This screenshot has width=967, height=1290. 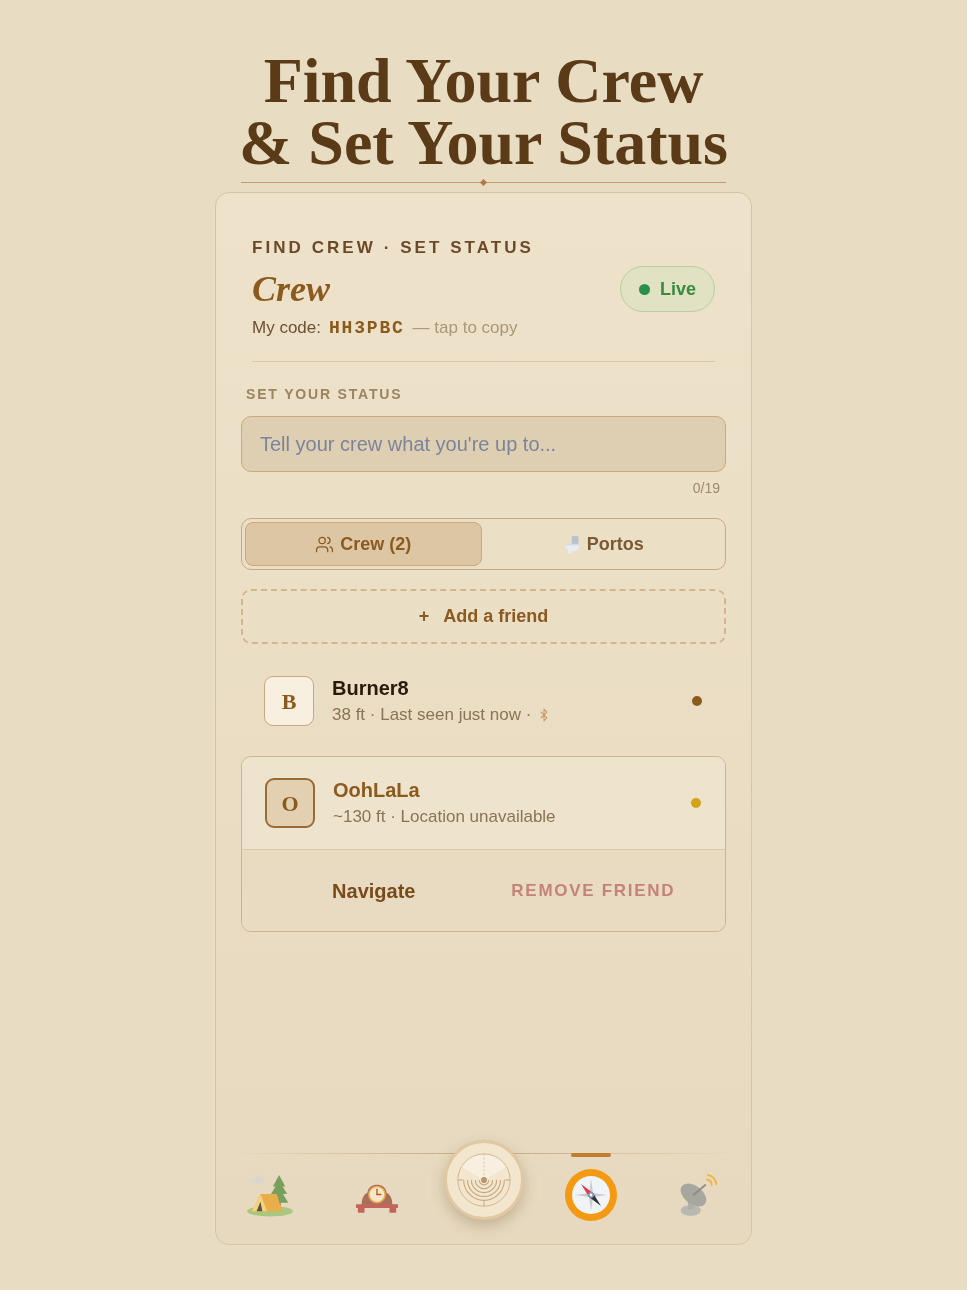 What do you see at coordinates (291, 289) in the screenshot?
I see `screen-title: Crew` at bounding box center [291, 289].